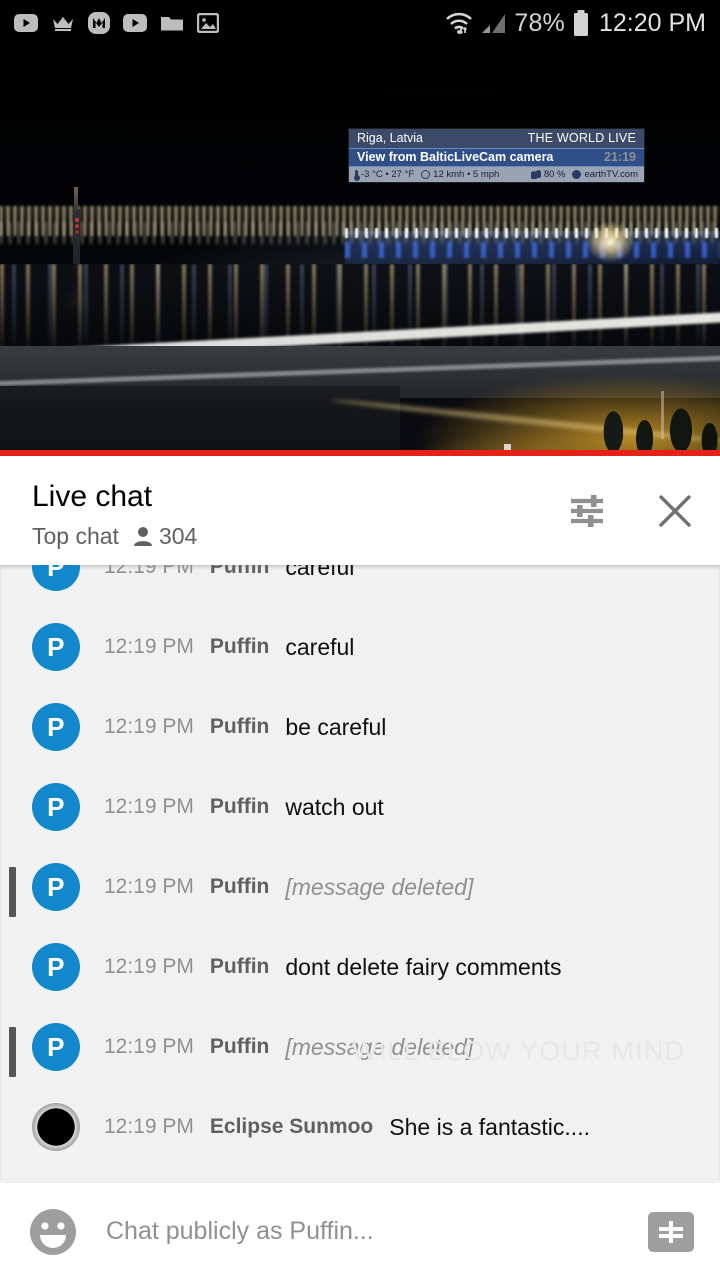  Describe the element at coordinates (620, 157) in the screenshot. I see `overlay-local-time: 21:19` at that location.